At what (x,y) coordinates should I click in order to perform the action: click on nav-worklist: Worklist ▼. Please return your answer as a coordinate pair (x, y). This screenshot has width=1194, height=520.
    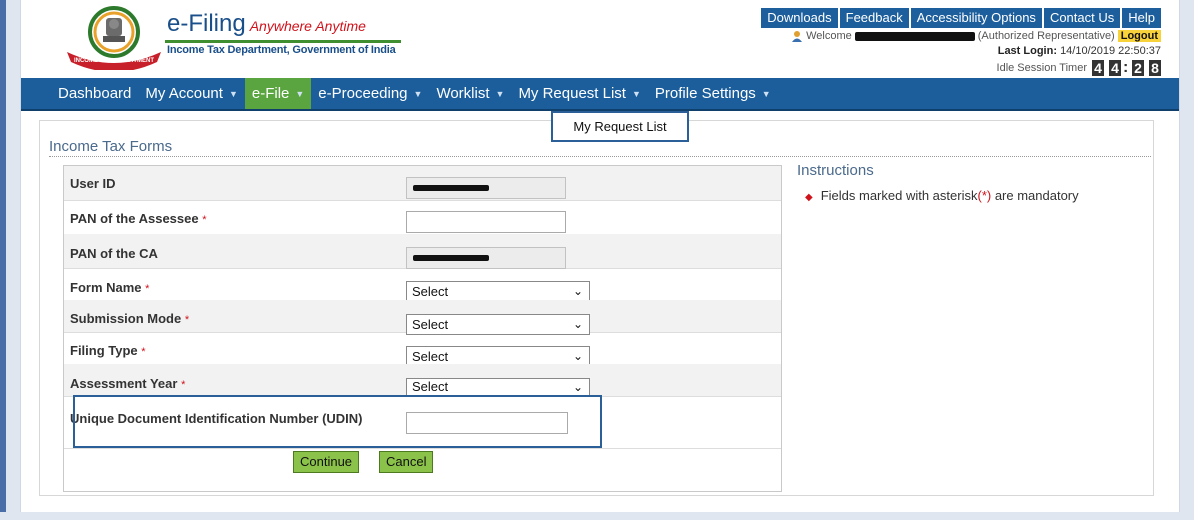
    Looking at the image, I should click on (470, 93).